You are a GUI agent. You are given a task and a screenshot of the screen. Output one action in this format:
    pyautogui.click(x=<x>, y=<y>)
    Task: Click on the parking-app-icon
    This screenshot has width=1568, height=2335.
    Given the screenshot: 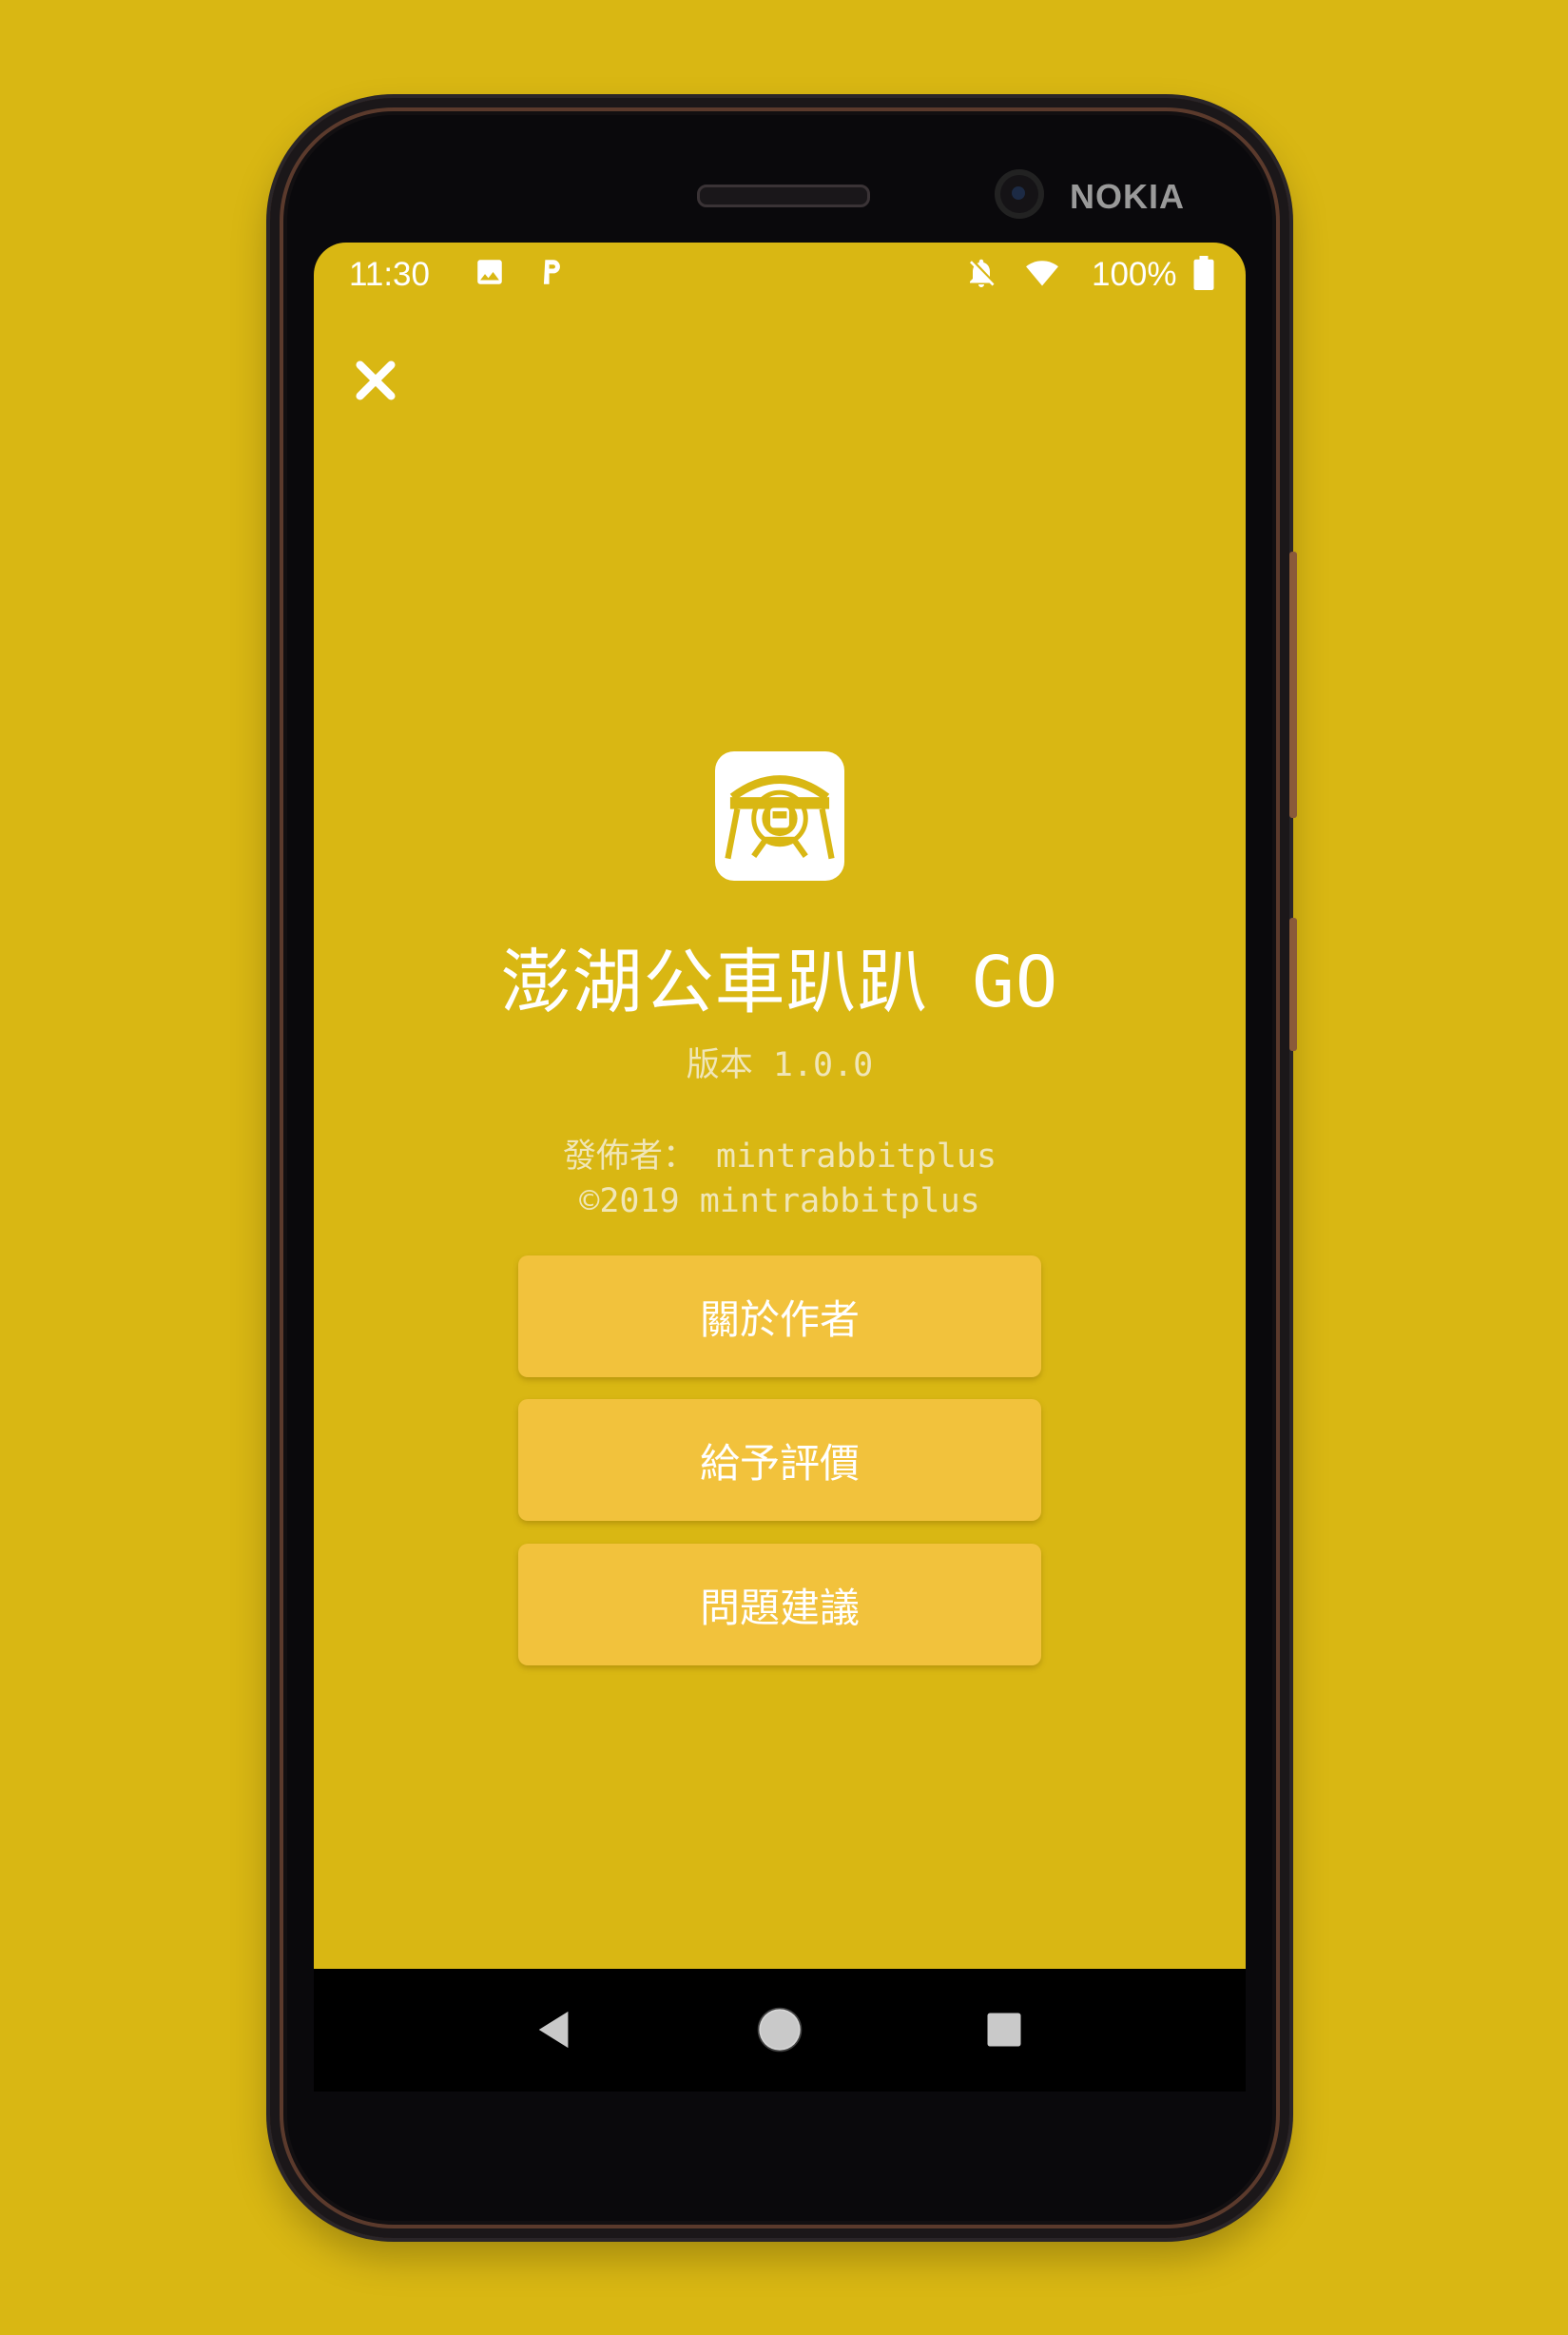 What is the action you would take?
    pyautogui.click(x=551, y=272)
    